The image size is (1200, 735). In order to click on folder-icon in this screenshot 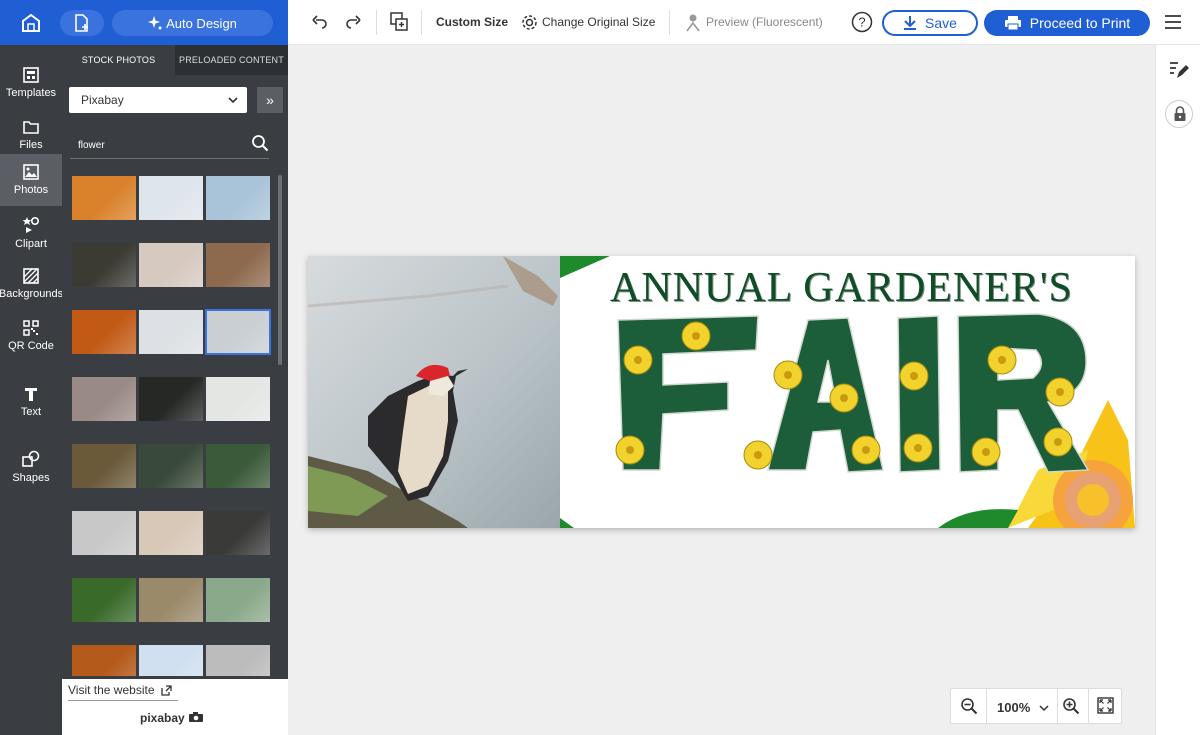, I will do `click(31, 127)`.